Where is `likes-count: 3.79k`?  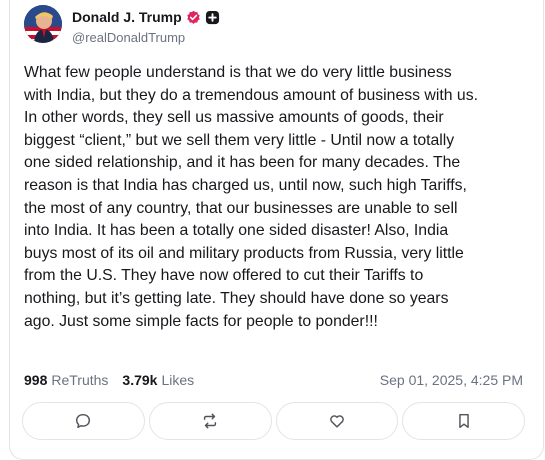 likes-count: 3.79k is located at coordinates (139, 380).